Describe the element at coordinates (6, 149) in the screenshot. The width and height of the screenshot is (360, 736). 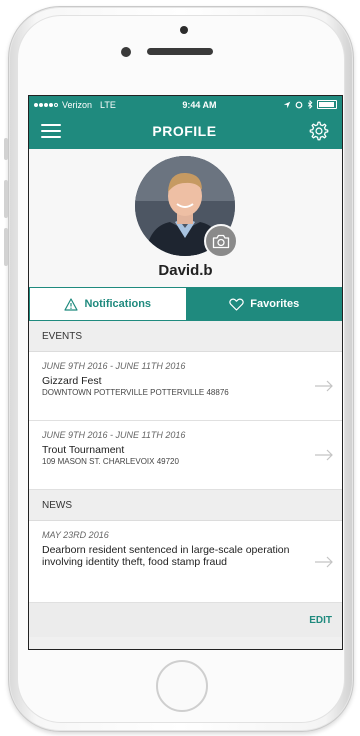
I see `mute-switch` at that location.